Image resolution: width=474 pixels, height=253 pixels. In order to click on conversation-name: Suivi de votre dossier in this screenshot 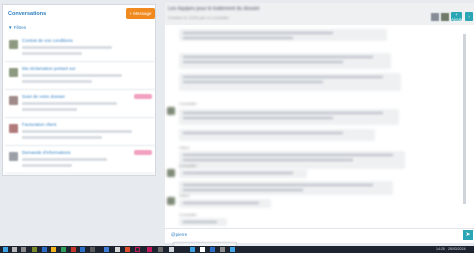, I will do `click(44, 96)`.